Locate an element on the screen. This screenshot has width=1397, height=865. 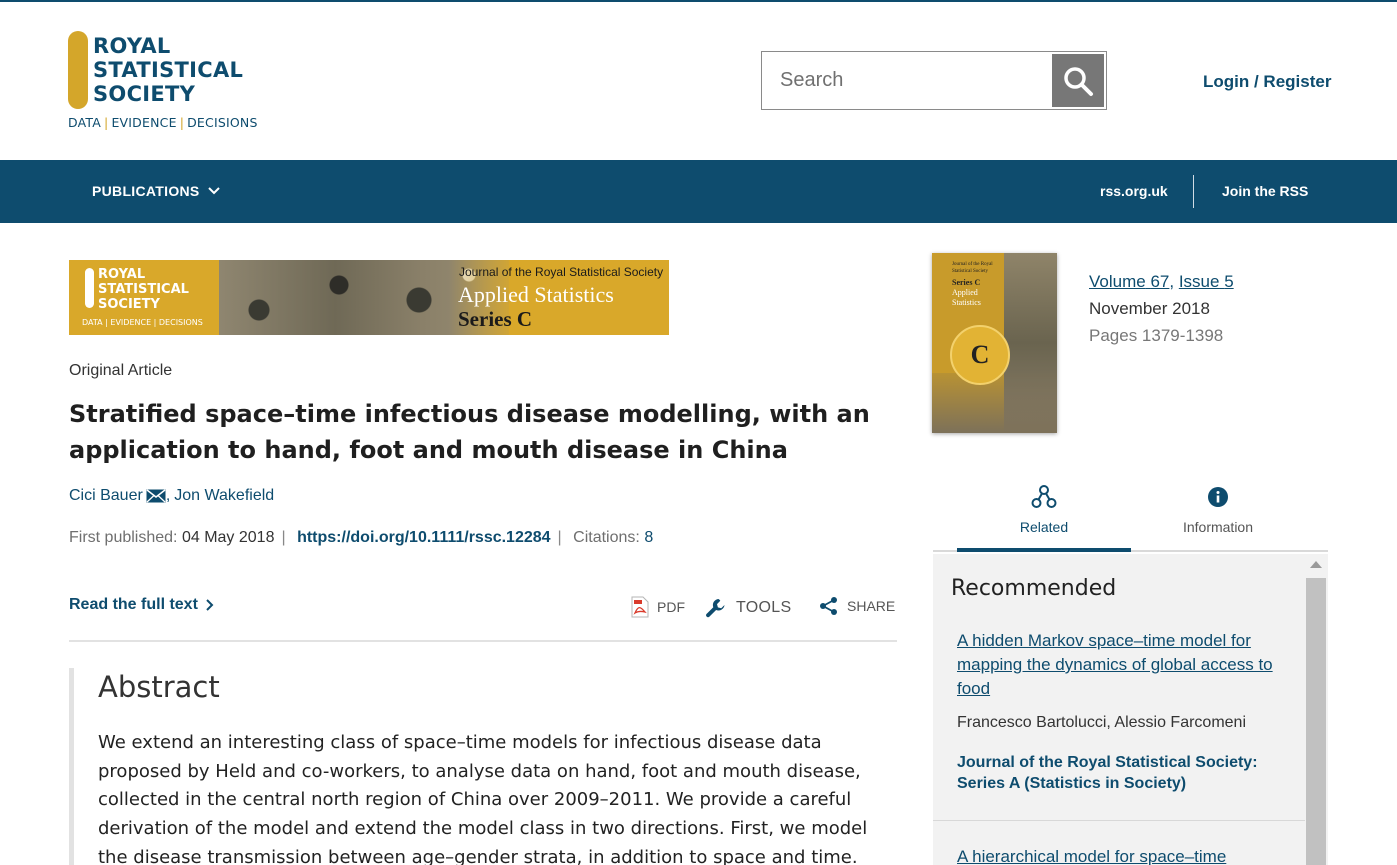
rss-org-link: rss.org.uk is located at coordinates (1134, 191).